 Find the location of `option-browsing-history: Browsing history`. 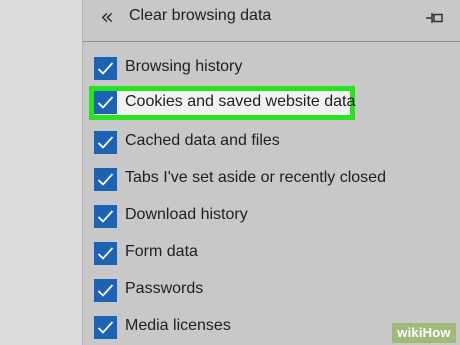

option-browsing-history: Browsing history is located at coordinates (243, 69).